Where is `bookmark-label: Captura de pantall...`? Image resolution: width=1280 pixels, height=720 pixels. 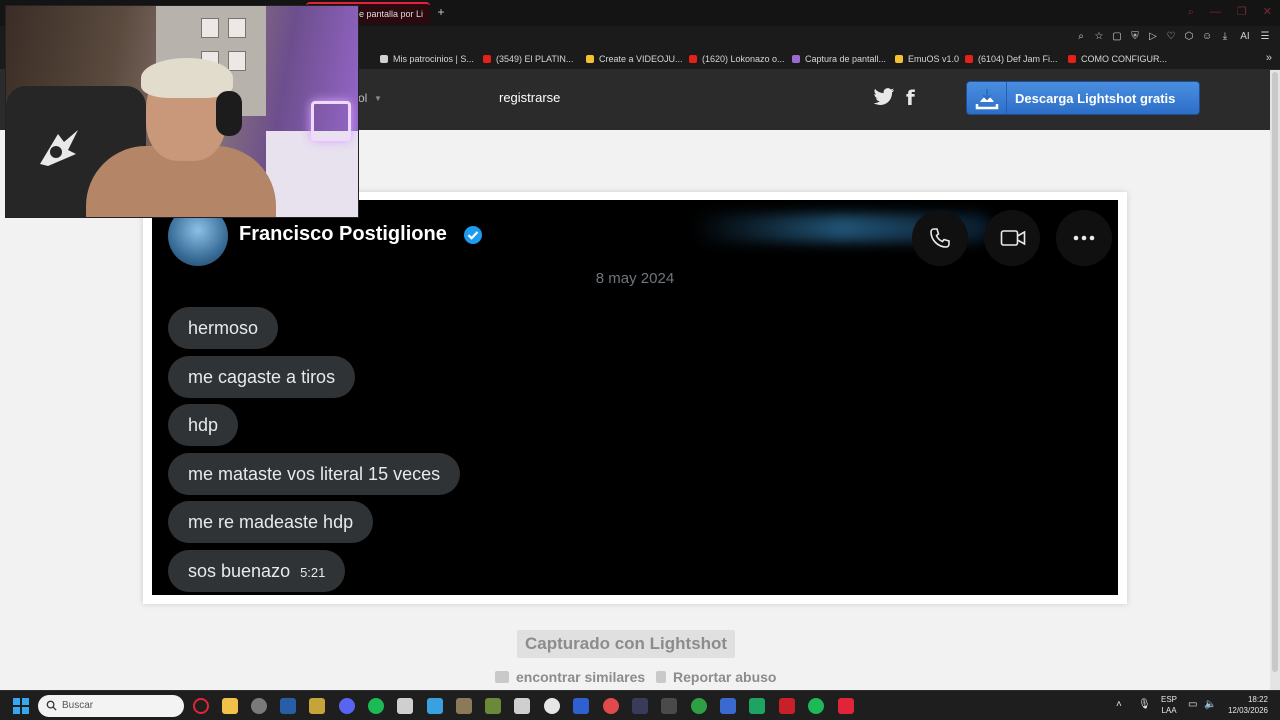
bookmark-label: Captura de pantall... is located at coordinates (846, 59).